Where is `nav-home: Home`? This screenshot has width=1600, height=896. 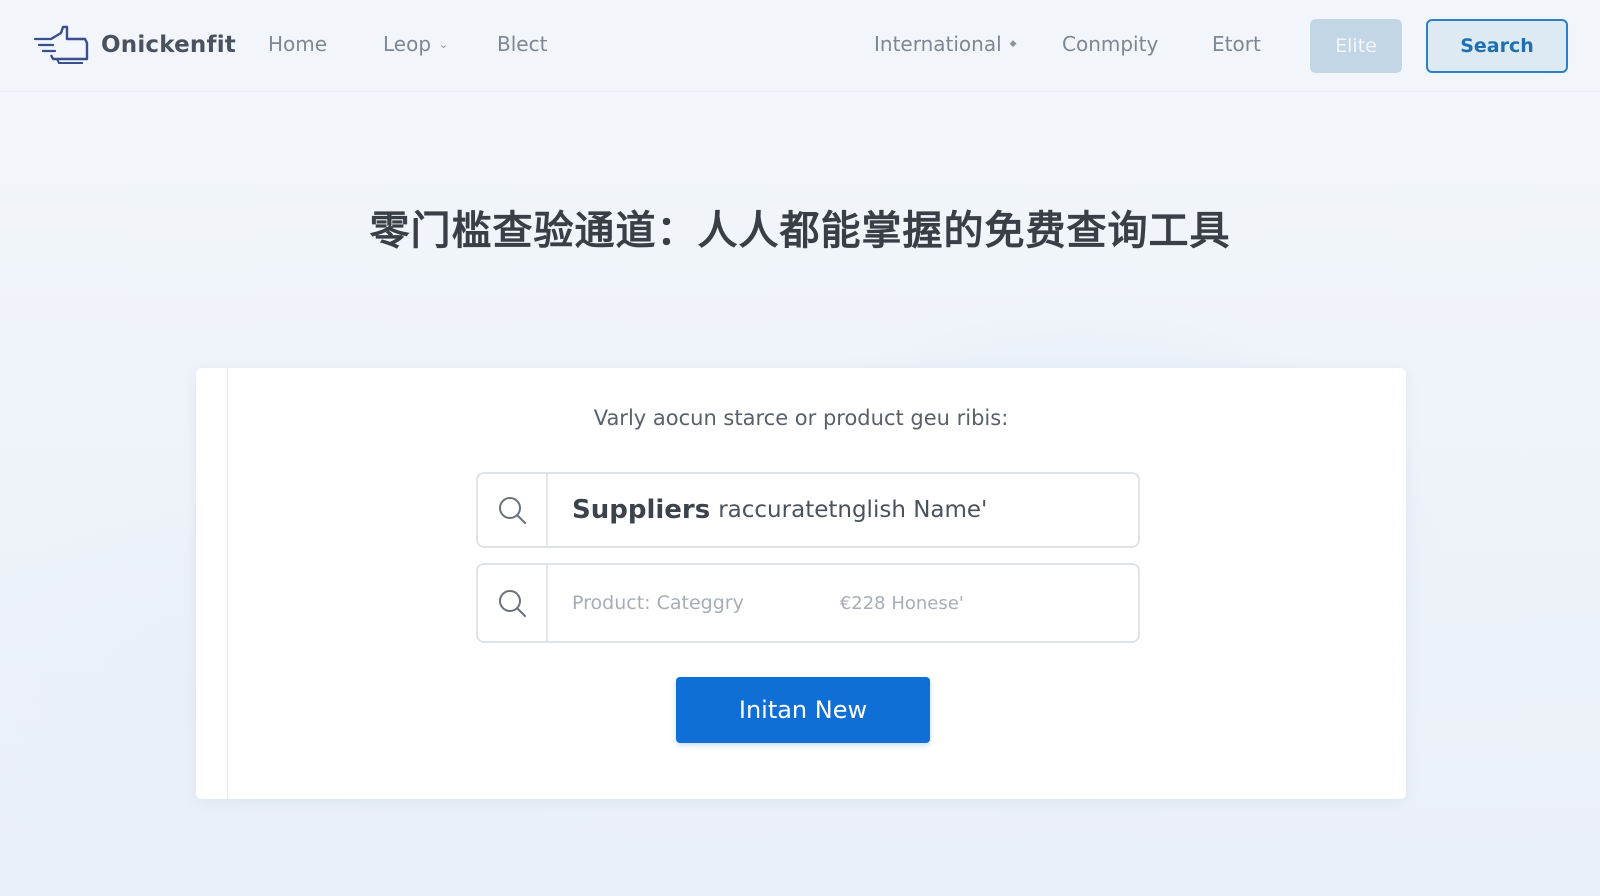 nav-home: Home is located at coordinates (297, 44).